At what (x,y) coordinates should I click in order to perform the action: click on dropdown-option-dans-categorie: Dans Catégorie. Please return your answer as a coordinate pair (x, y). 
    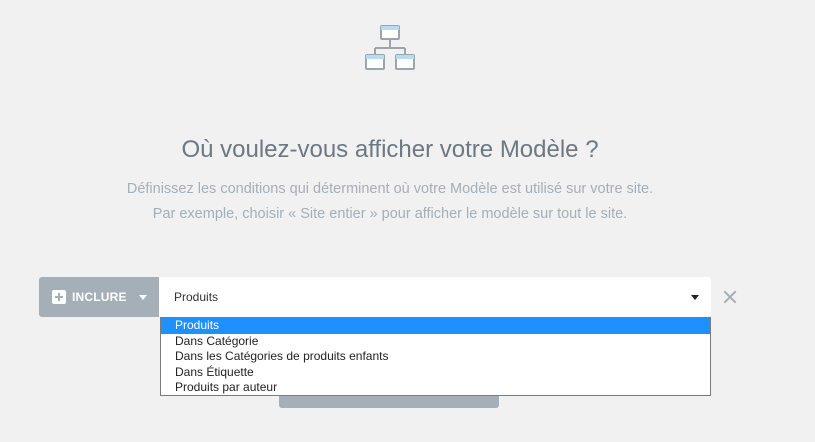
    Looking at the image, I should click on (435, 342).